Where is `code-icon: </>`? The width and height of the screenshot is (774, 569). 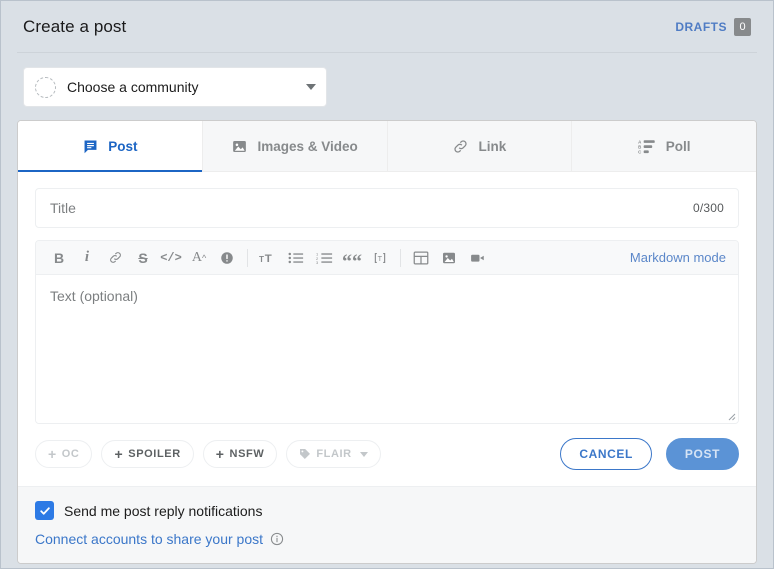 code-icon: </> is located at coordinates (171, 258).